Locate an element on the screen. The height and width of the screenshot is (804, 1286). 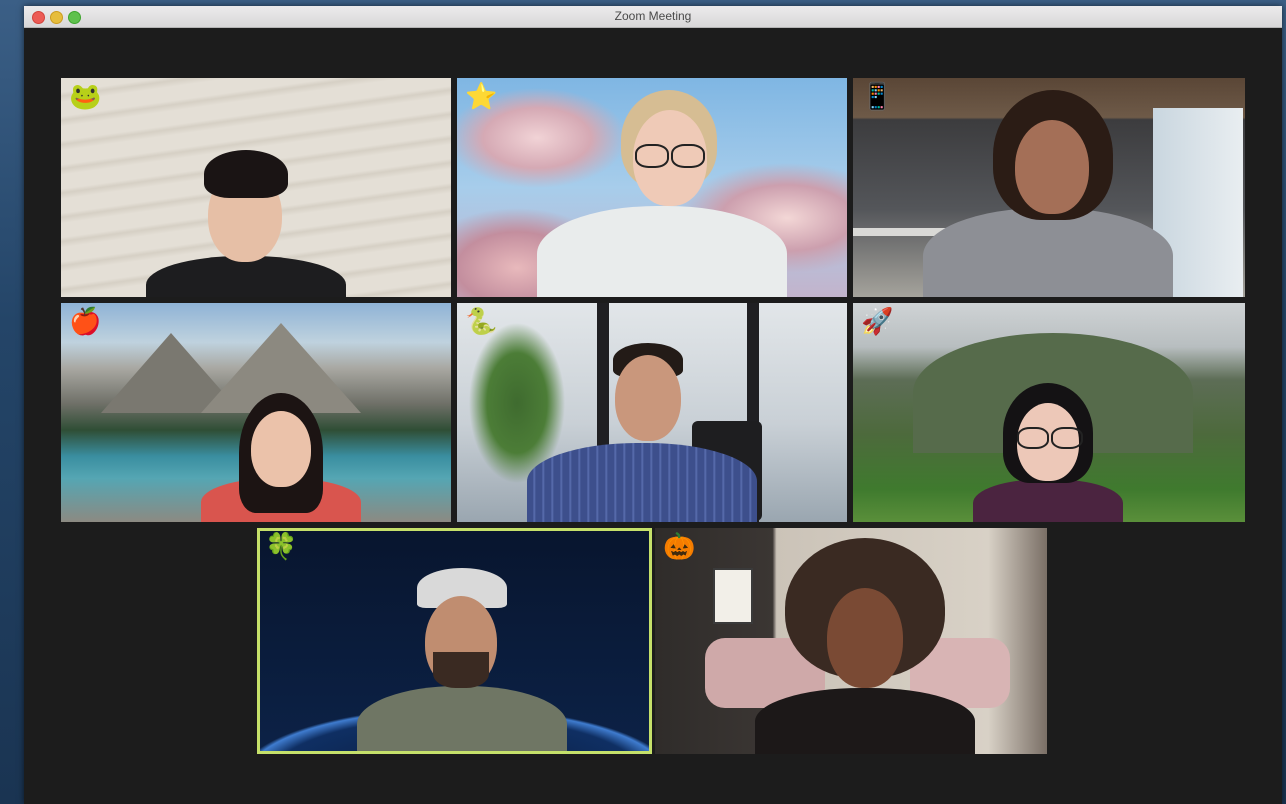
participant-tile: 🍎 is located at coordinates (256, 412).